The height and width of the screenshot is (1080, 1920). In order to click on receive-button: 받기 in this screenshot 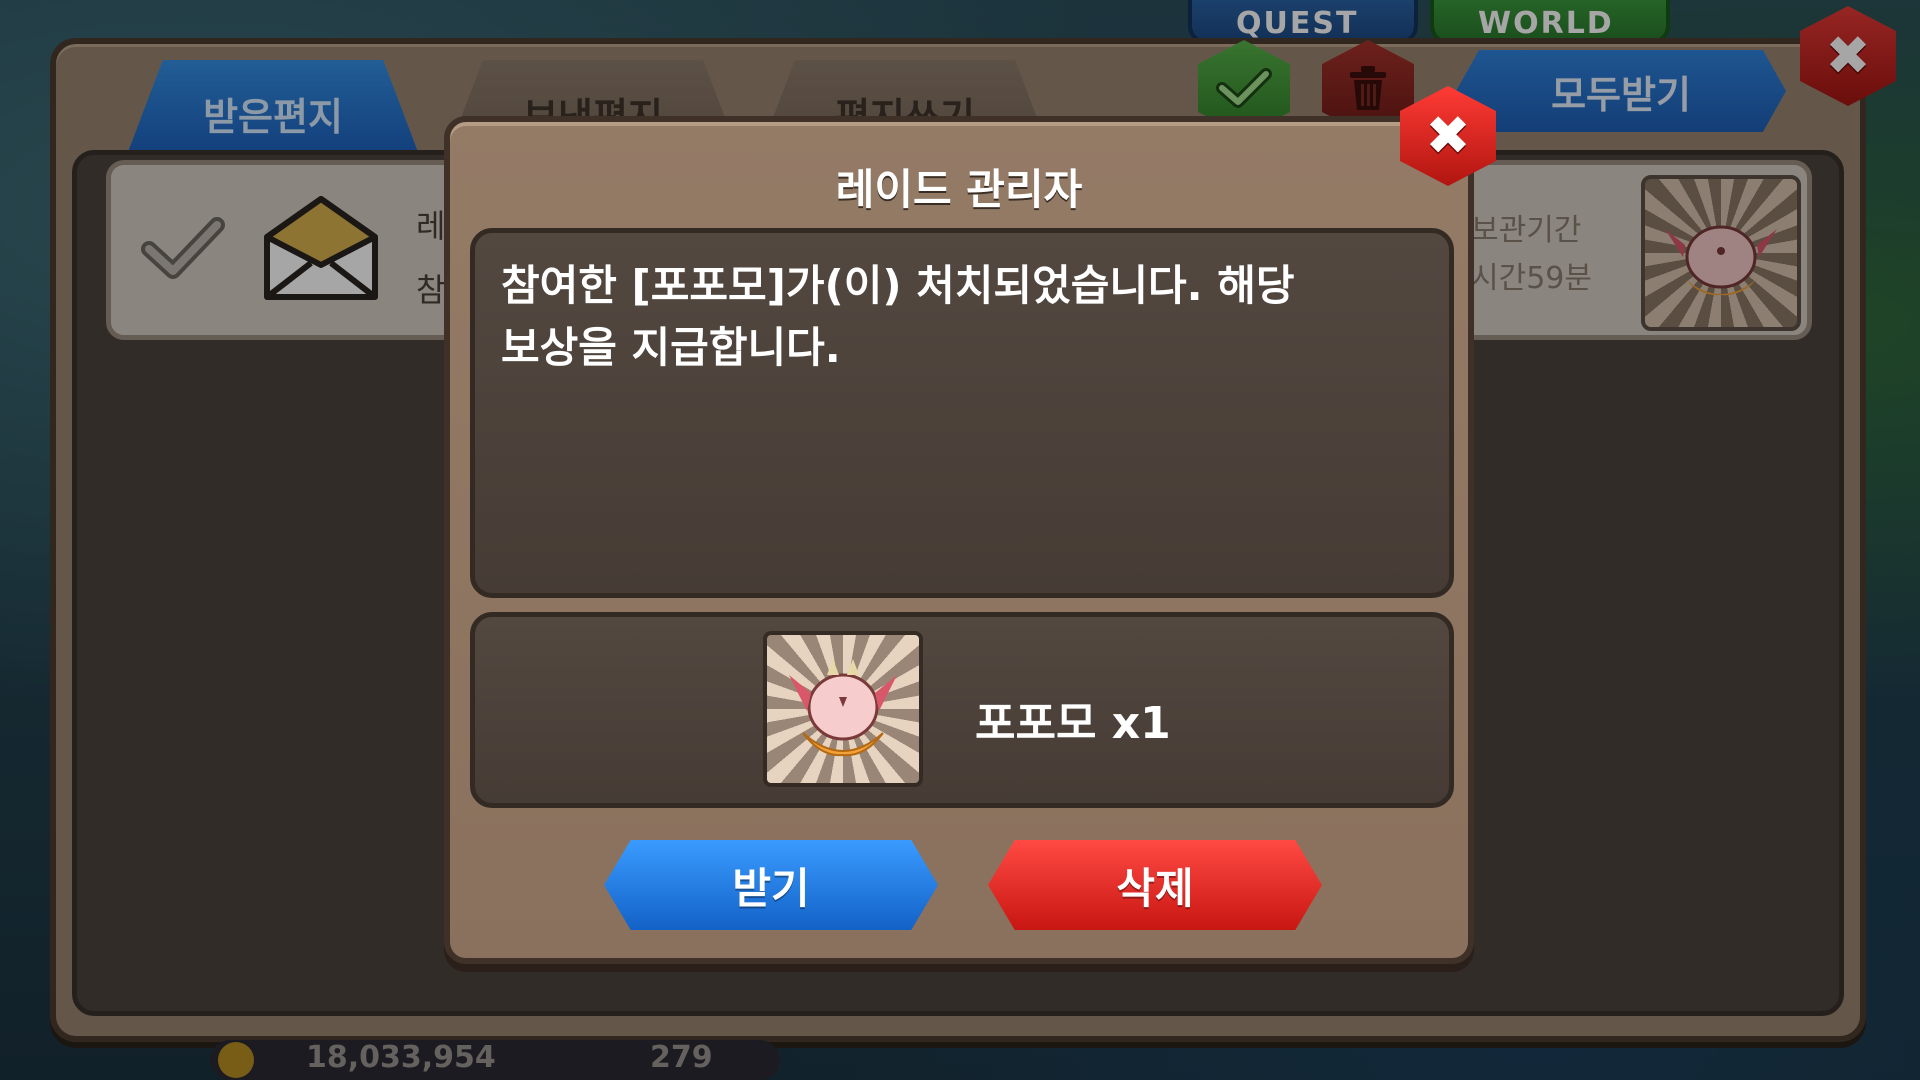, I will do `click(771, 885)`.